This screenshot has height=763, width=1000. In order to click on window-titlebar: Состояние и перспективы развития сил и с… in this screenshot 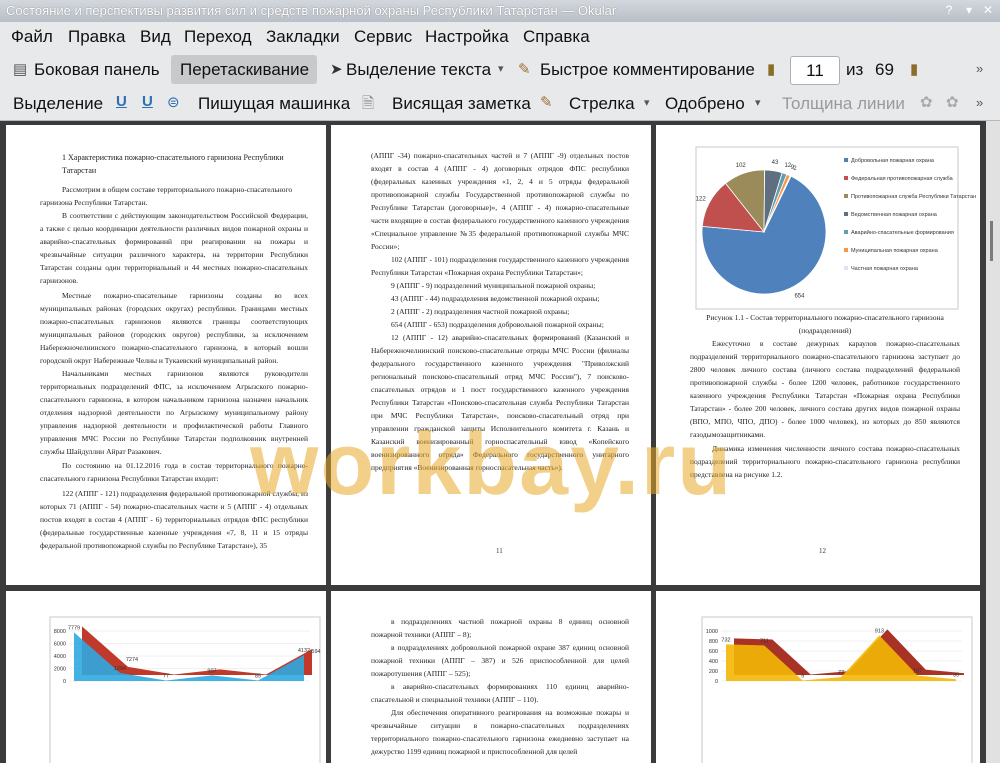, I will do `click(500, 11)`.